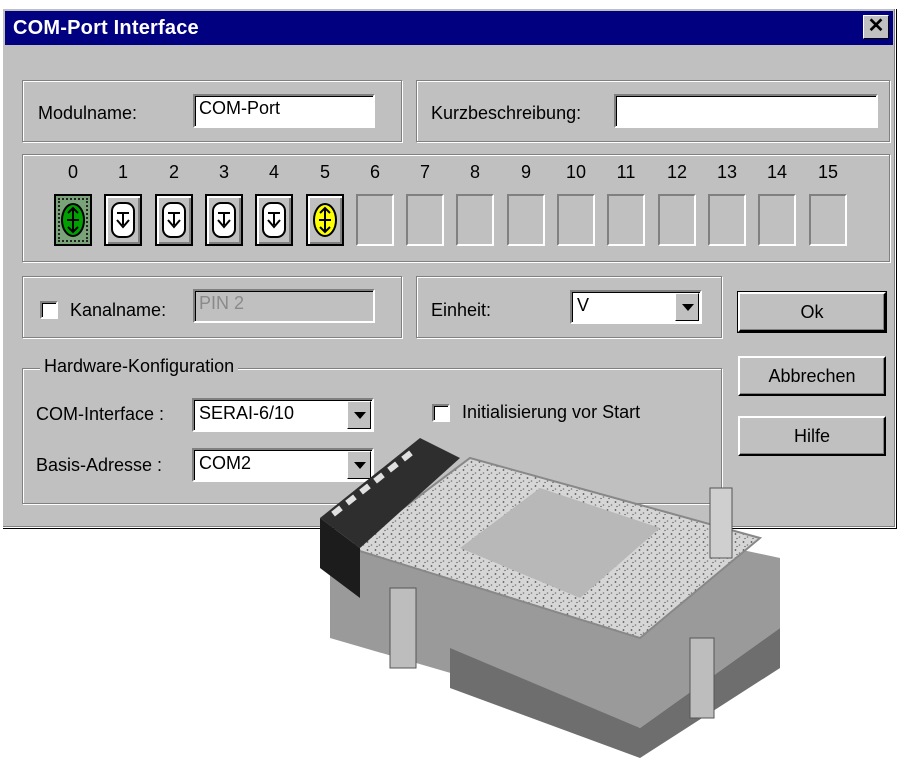 The image size is (900, 772). I want to click on channel-name-label: Kanalname:, so click(118, 310).